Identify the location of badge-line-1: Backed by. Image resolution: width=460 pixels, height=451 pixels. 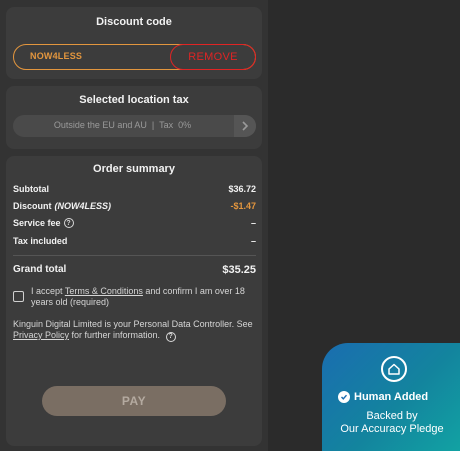
(392, 416).